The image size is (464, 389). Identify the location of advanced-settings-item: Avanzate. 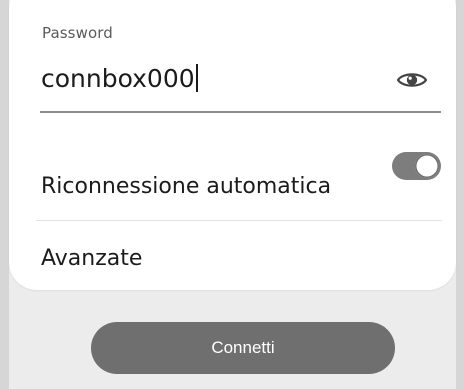
(91, 258).